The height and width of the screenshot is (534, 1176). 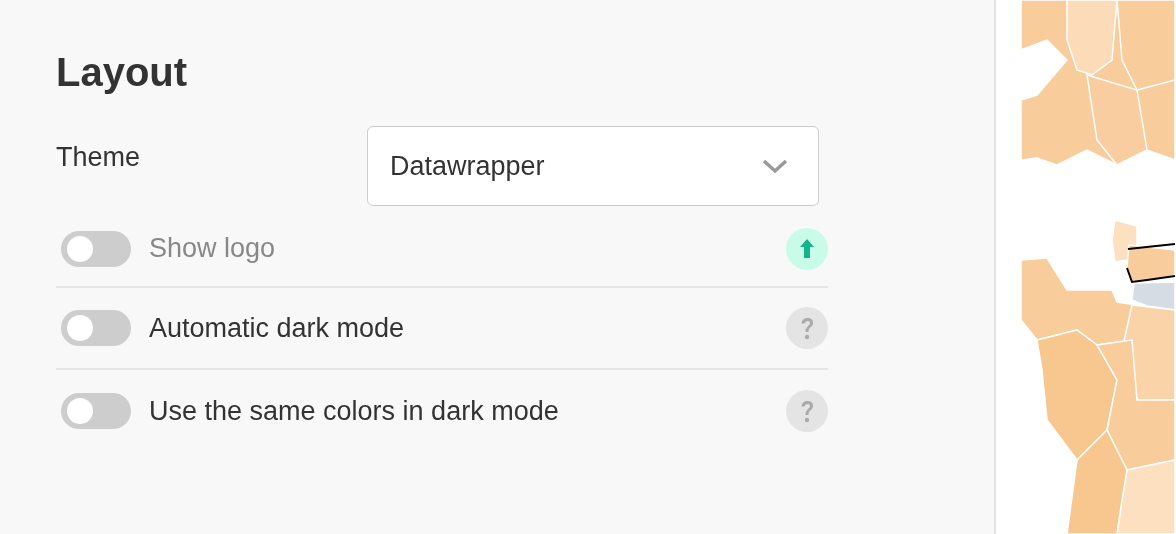 What do you see at coordinates (354, 411) in the screenshot?
I see `option-label: Use the same colors in dark mode` at bounding box center [354, 411].